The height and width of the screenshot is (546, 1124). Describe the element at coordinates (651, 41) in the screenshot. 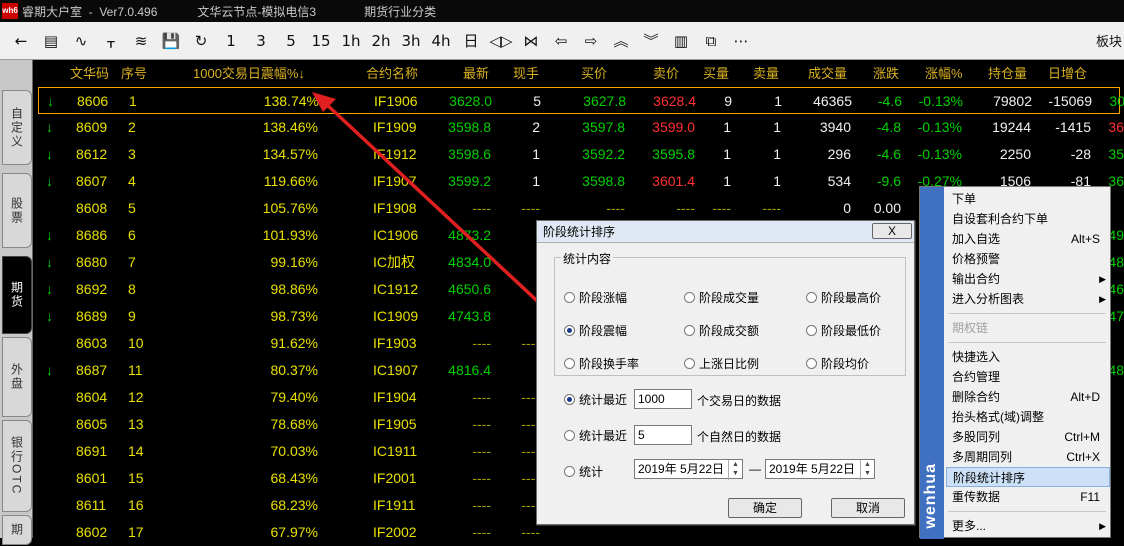

I see `down-button: ︾` at that location.